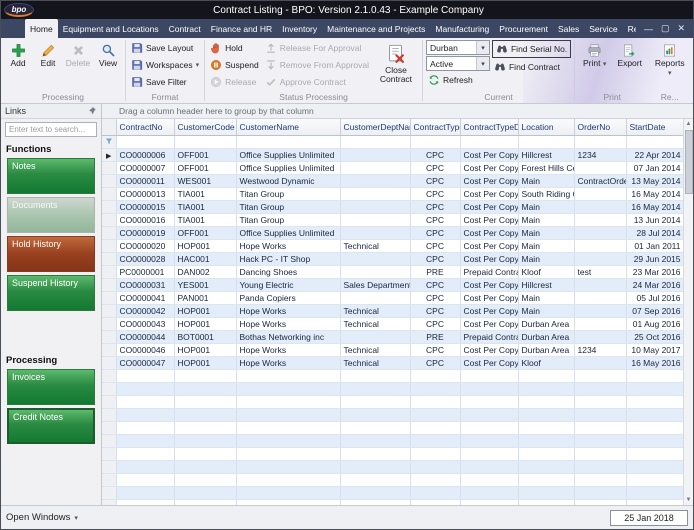  What do you see at coordinates (165, 82) in the screenshot?
I see `save-filter-button: Save Filter` at bounding box center [165, 82].